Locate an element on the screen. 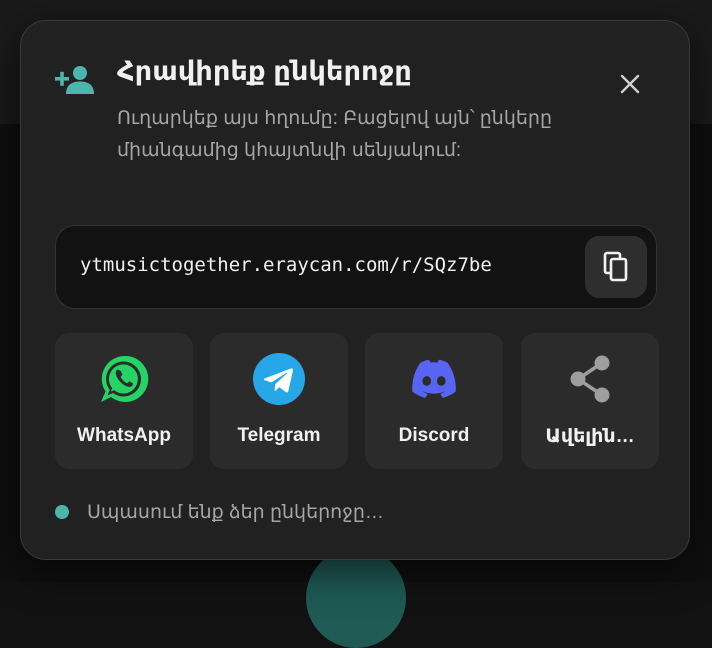  background-play-button is located at coordinates (356, 598).